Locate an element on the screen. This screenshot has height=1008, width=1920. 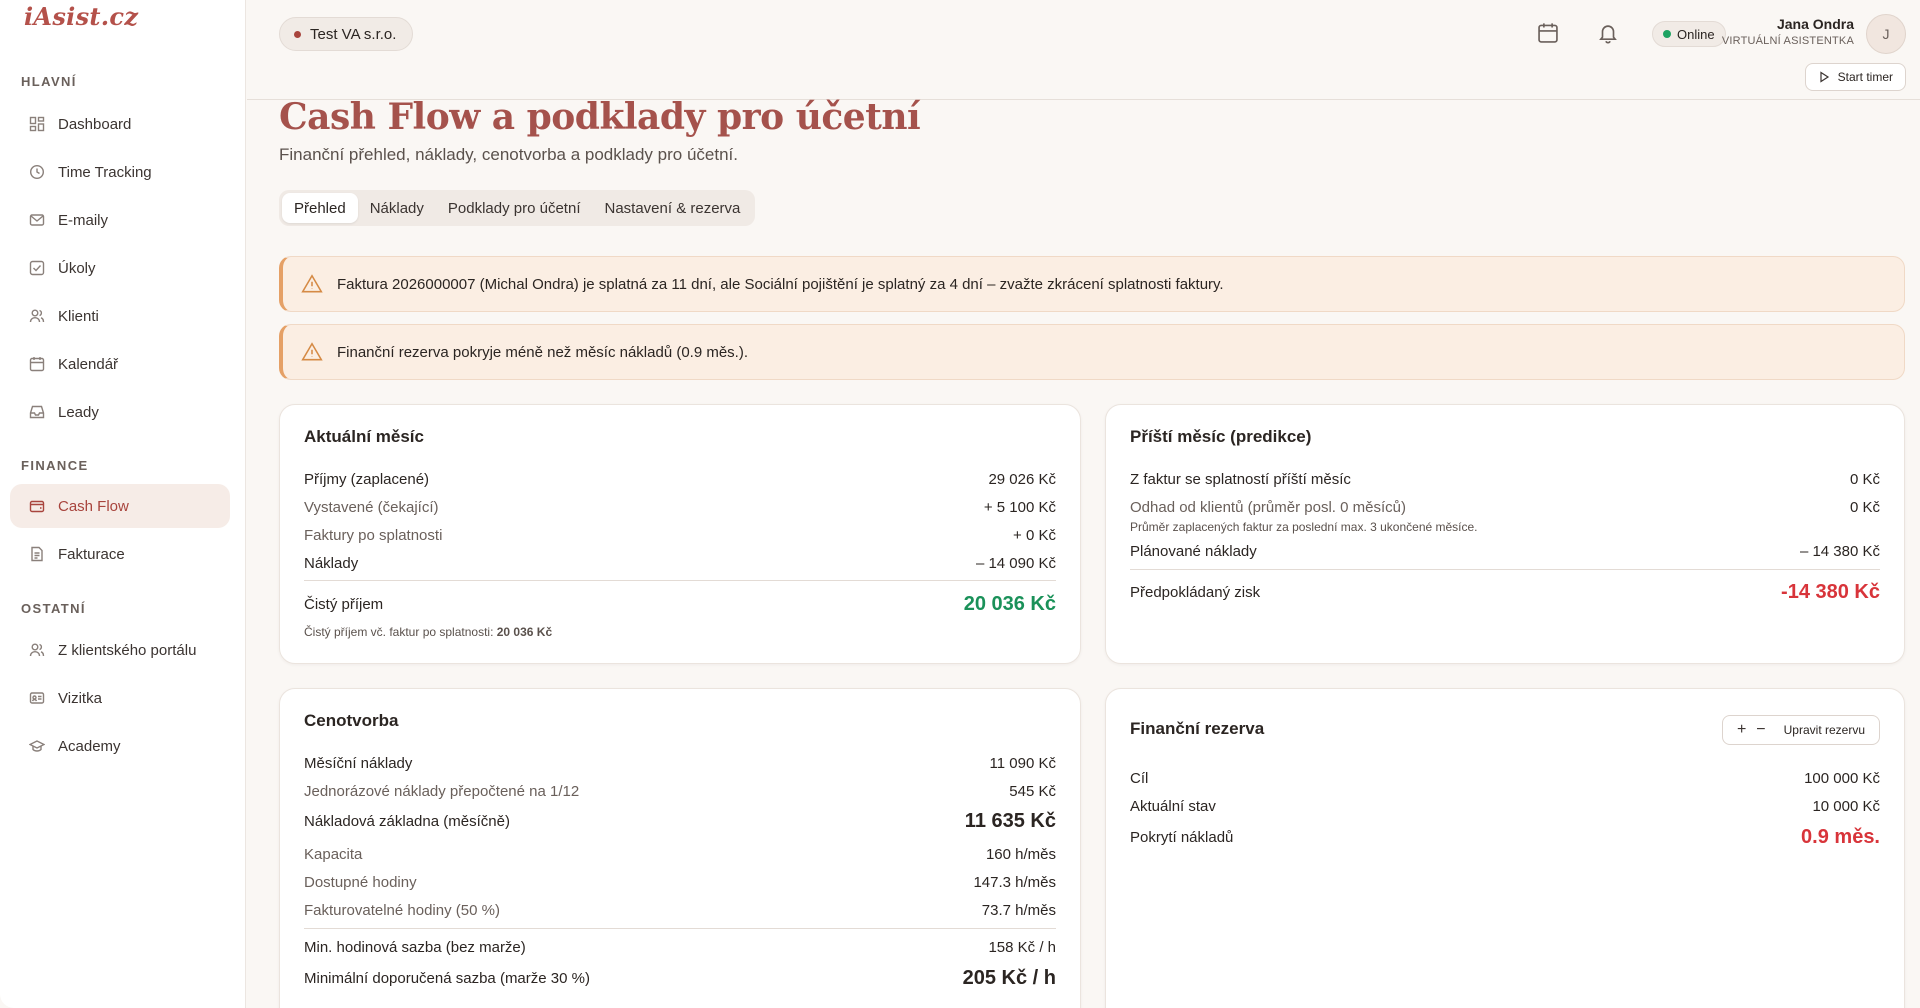
start-timer-button: Start timer is located at coordinates (1855, 77).